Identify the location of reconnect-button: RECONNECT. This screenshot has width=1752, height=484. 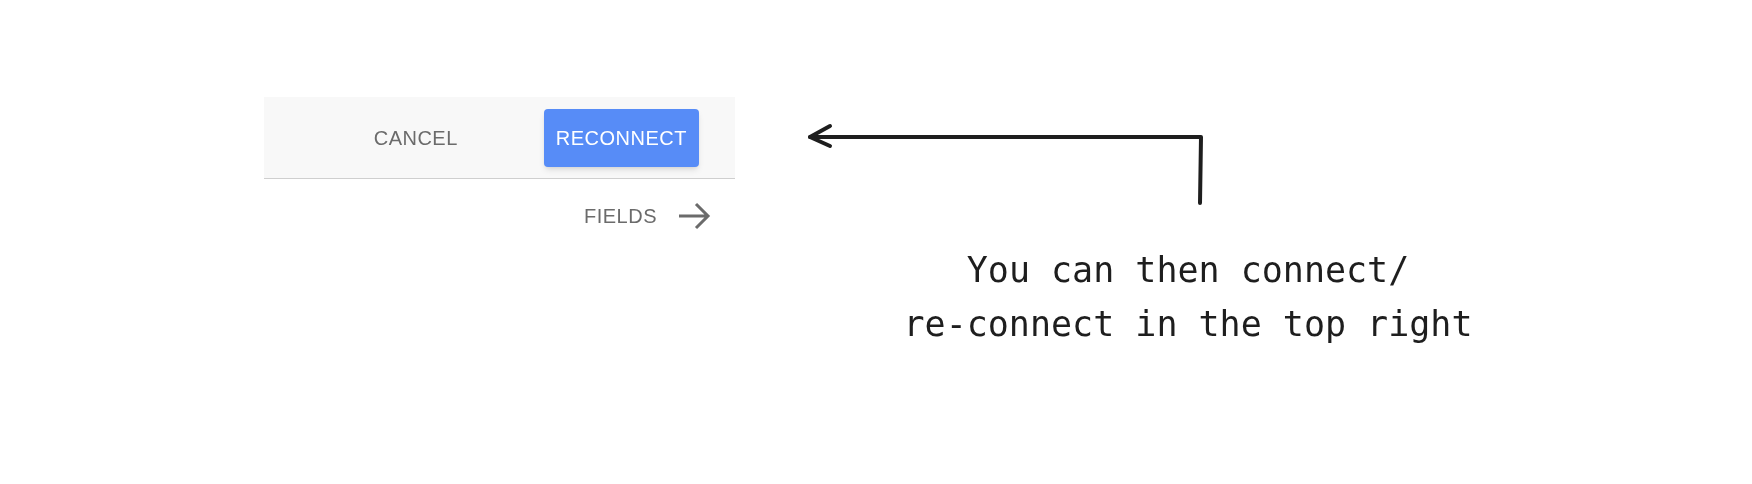
(621, 137).